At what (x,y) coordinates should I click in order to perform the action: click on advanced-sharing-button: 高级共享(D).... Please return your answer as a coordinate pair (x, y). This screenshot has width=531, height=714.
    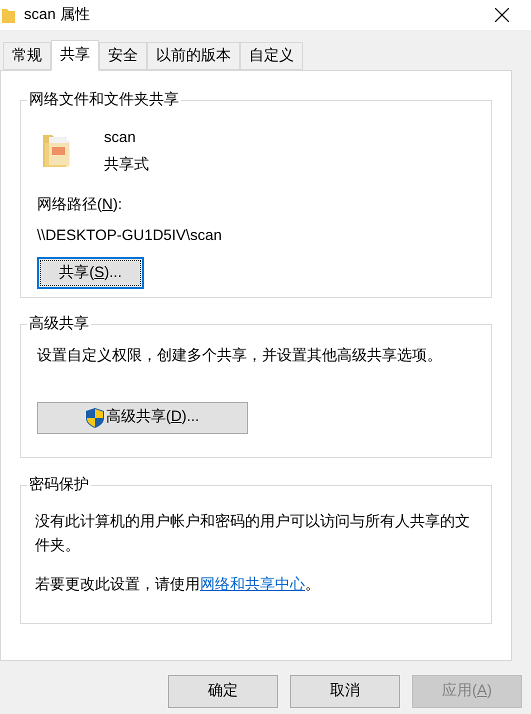
    Looking at the image, I should click on (142, 418).